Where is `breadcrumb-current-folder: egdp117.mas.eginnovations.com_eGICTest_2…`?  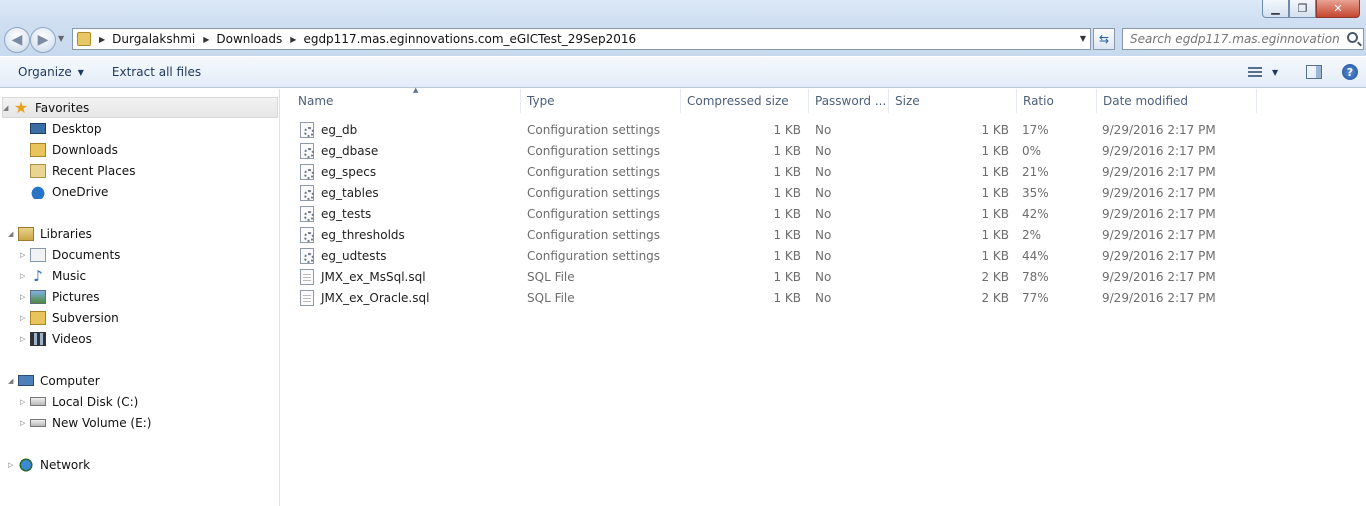 breadcrumb-current-folder: egdp117.mas.eginnovations.com_eGICTest_2… is located at coordinates (469, 39).